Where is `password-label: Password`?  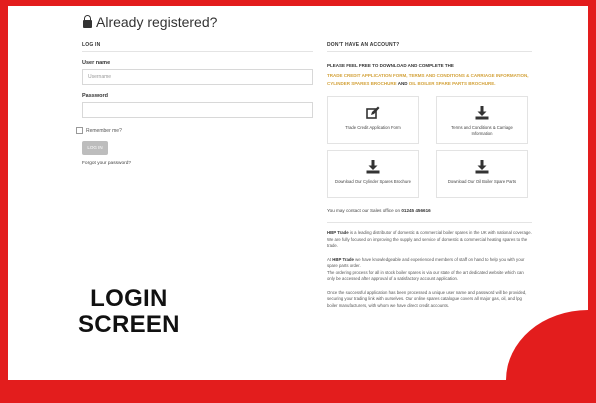 password-label: Password is located at coordinates (95, 96).